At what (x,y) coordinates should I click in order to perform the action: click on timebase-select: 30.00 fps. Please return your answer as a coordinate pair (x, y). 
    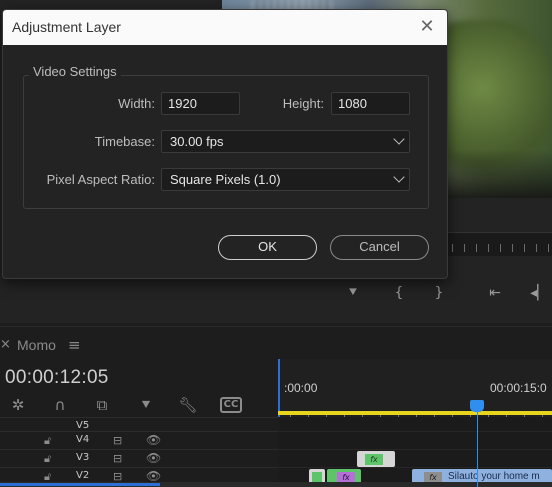
    Looking at the image, I should click on (285, 141).